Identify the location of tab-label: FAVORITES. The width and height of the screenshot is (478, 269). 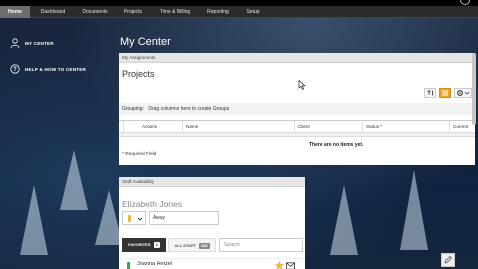
(139, 244).